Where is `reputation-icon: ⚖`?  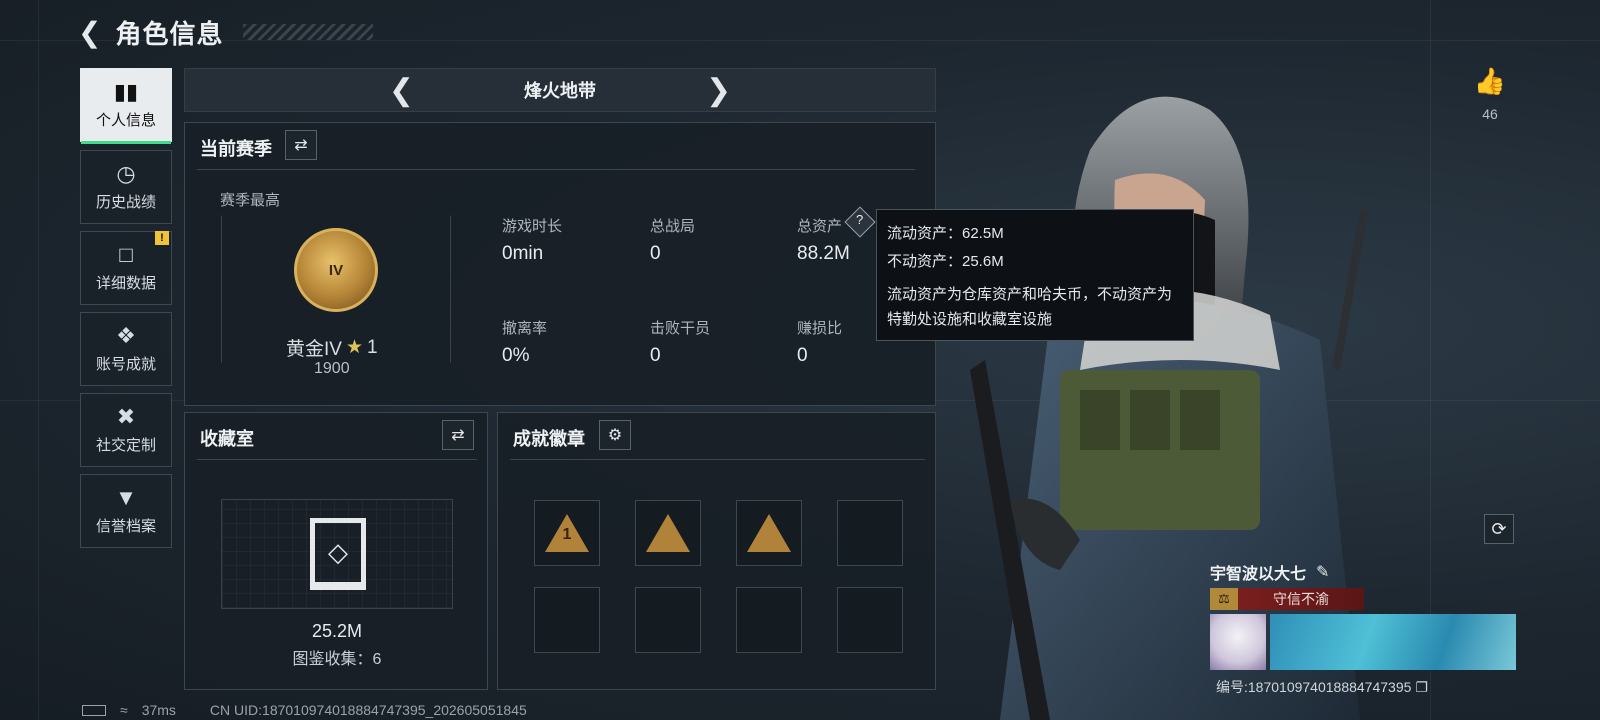
reputation-icon: ⚖ is located at coordinates (1224, 598).